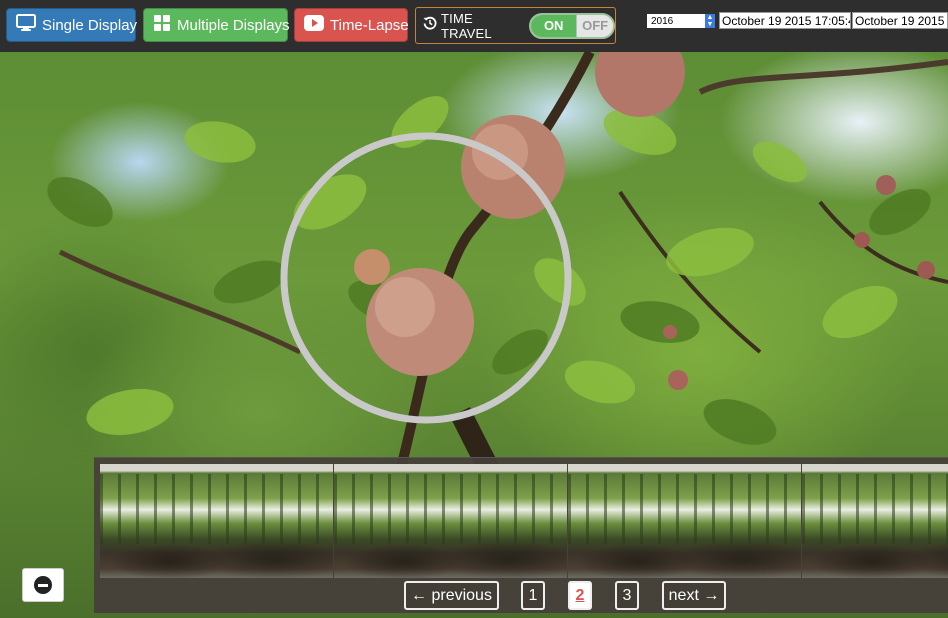 This screenshot has width=948, height=618. What do you see at coordinates (662, 21) in the screenshot?
I see `year-value: 2016` at bounding box center [662, 21].